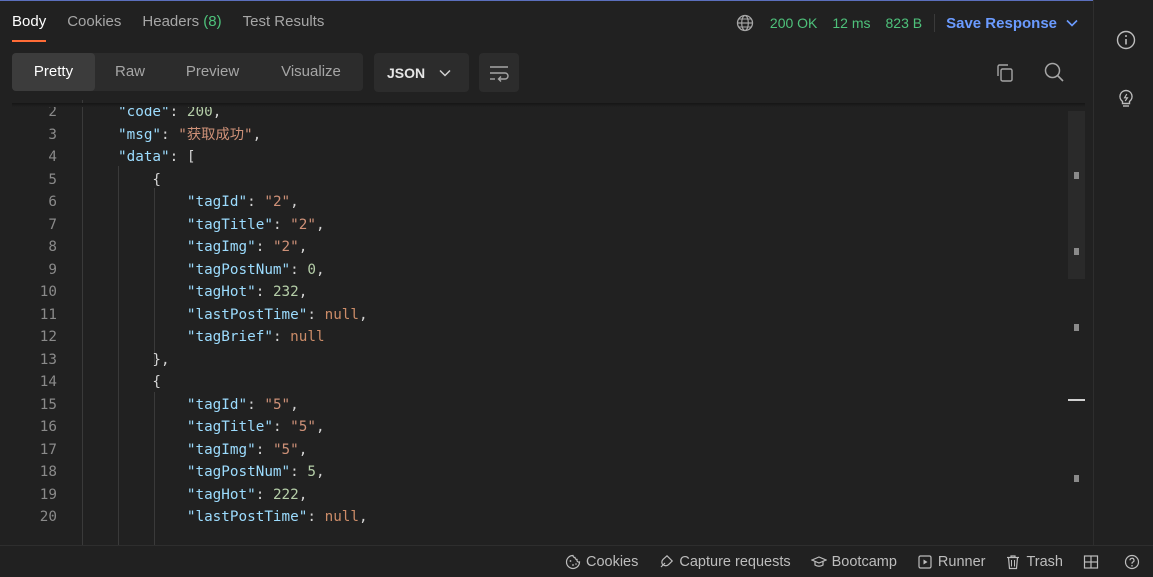  I want to click on code-line: 3 "msg": "获取成功",, so click(539, 135).